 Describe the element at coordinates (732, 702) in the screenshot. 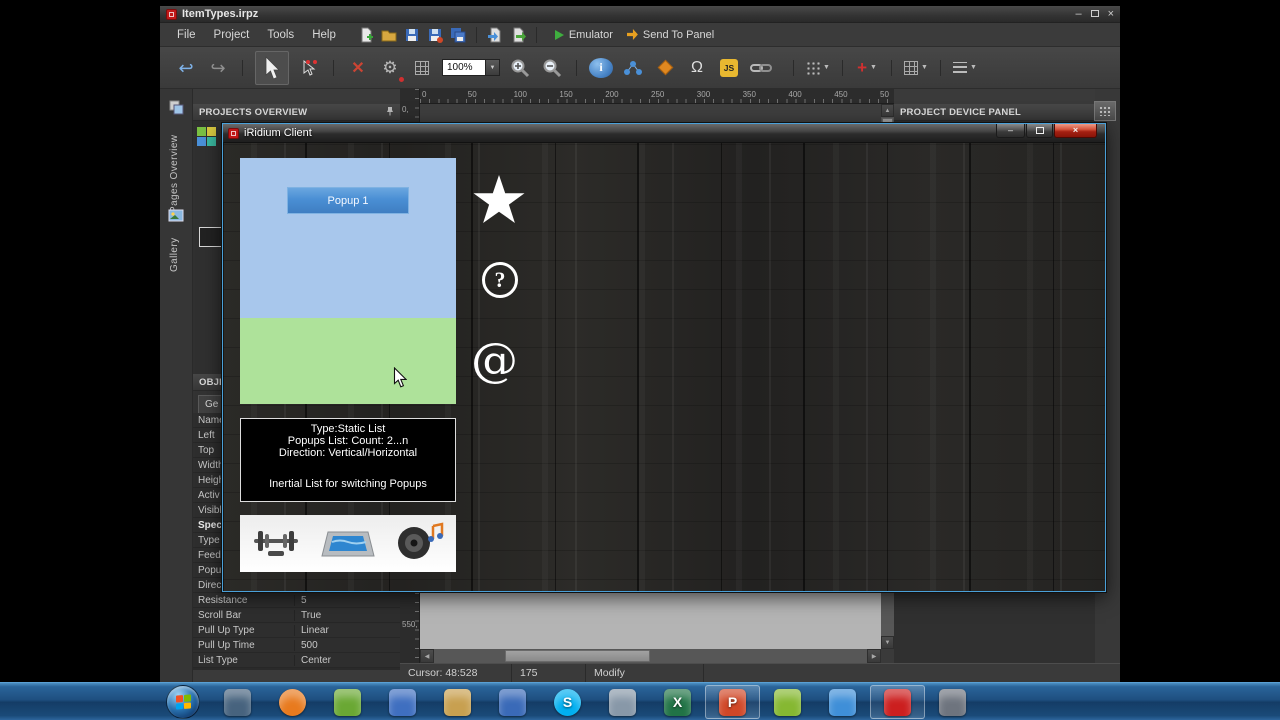

I see `taskbar-powerpoint: P` at that location.